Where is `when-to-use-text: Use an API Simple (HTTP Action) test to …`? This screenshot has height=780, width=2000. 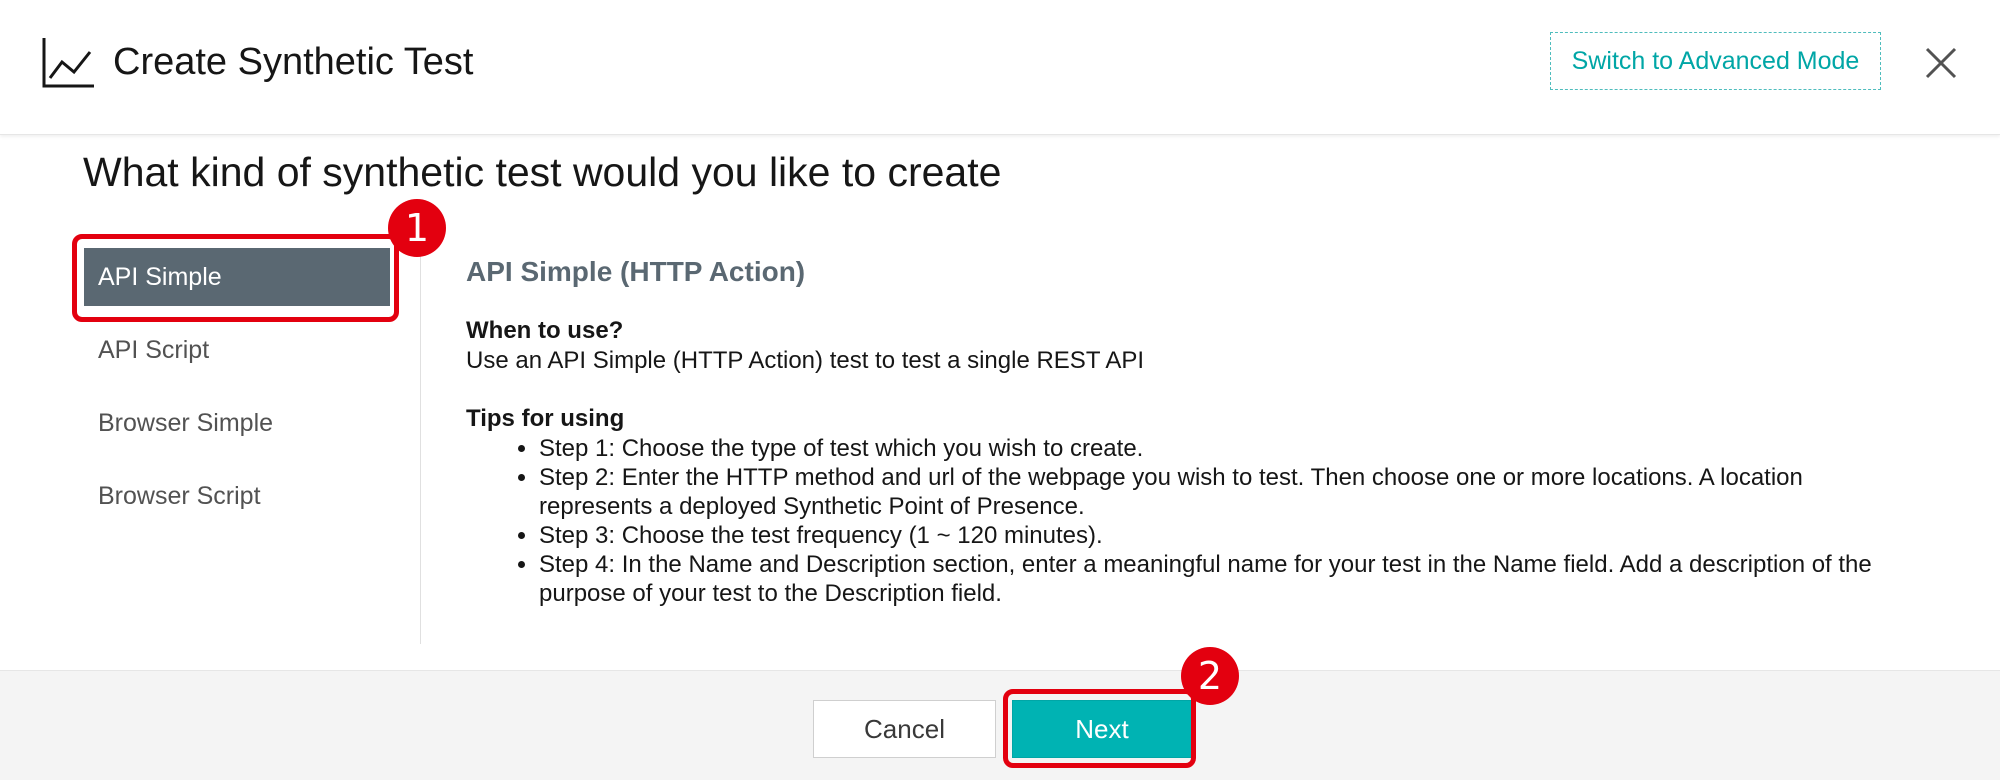 when-to-use-text: Use an API Simple (HTTP Action) test to … is located at coordinates (805, 360).